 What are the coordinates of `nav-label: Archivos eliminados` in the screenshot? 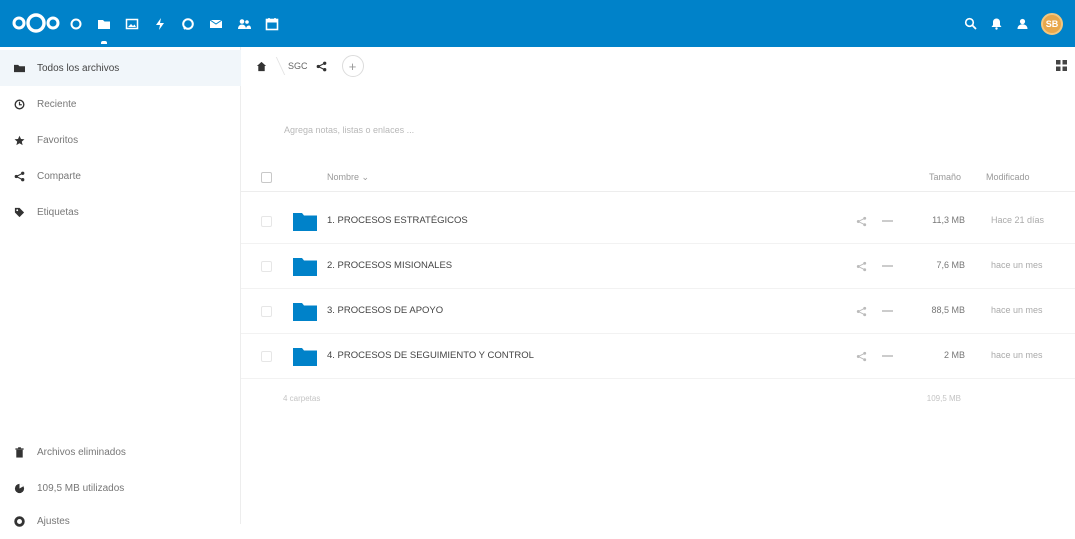 It's located at (81, 452).